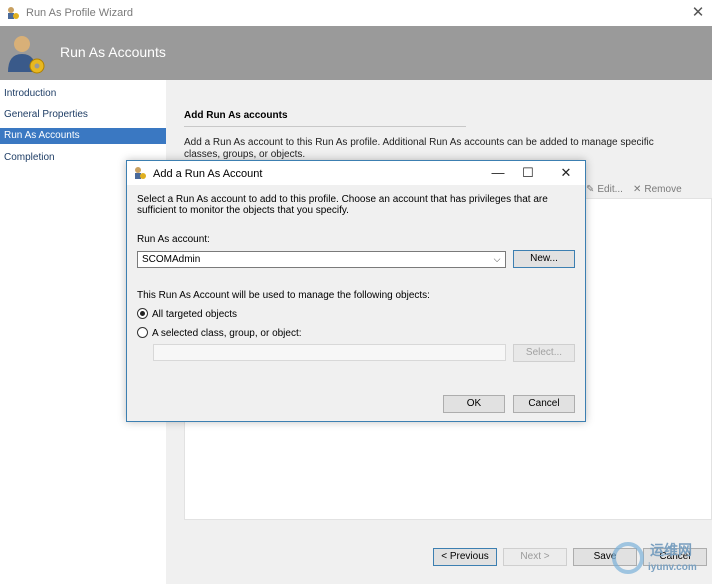  Describe the element at coordinates (465, 557) in the screenshot. I see `previous-button: < Previous` at that location.